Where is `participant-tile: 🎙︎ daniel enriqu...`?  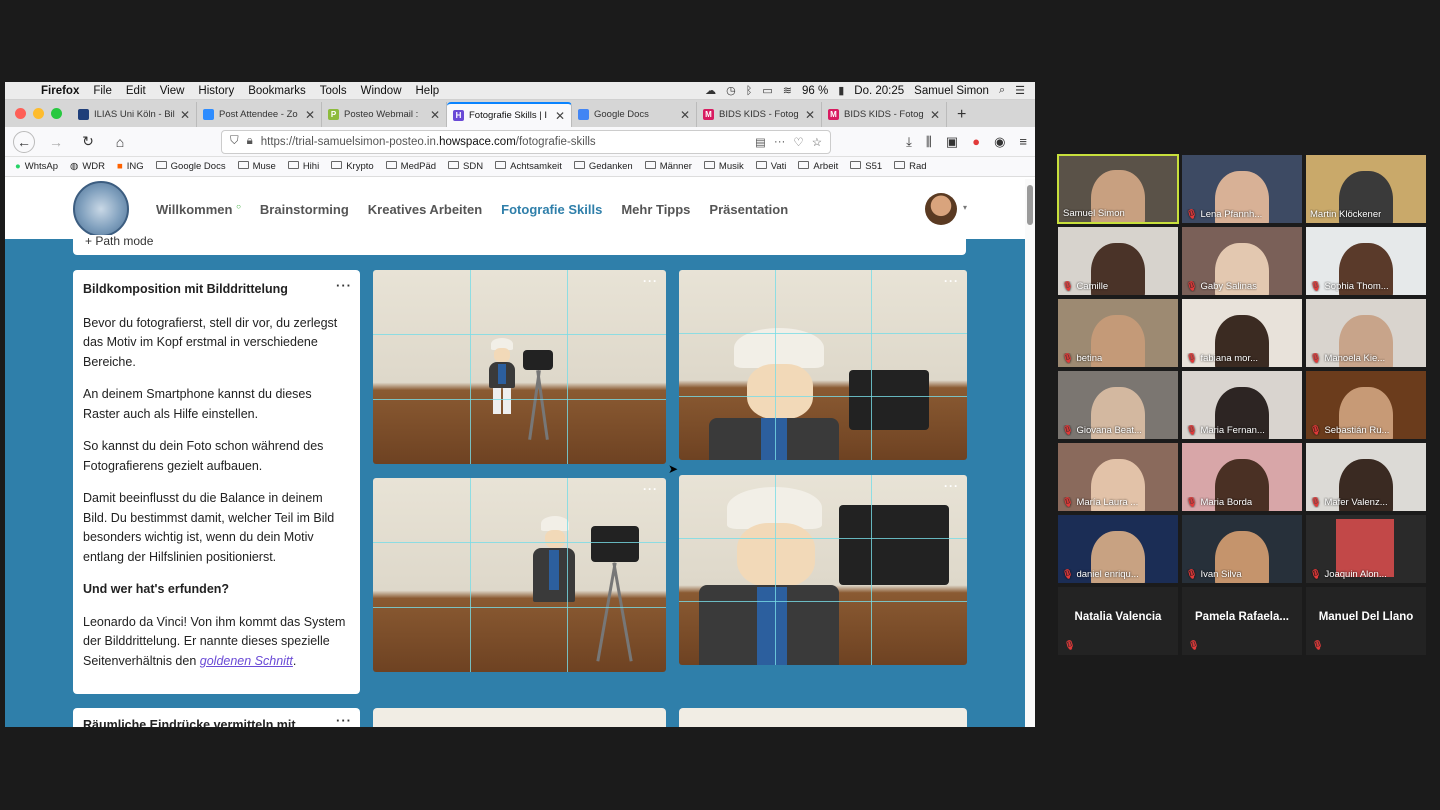 participant-tile: 🎙︎ daniel enriqu... is located at coordinates (1118, 549).